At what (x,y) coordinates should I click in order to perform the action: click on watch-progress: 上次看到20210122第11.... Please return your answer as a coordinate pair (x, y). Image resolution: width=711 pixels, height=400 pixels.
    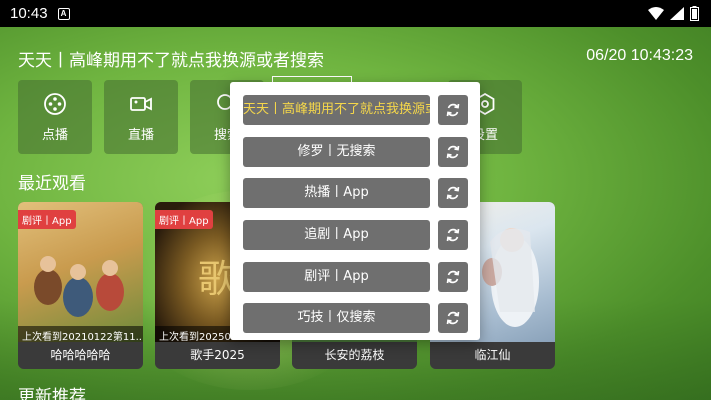
    Looking at the image, I should click on (80, 334).